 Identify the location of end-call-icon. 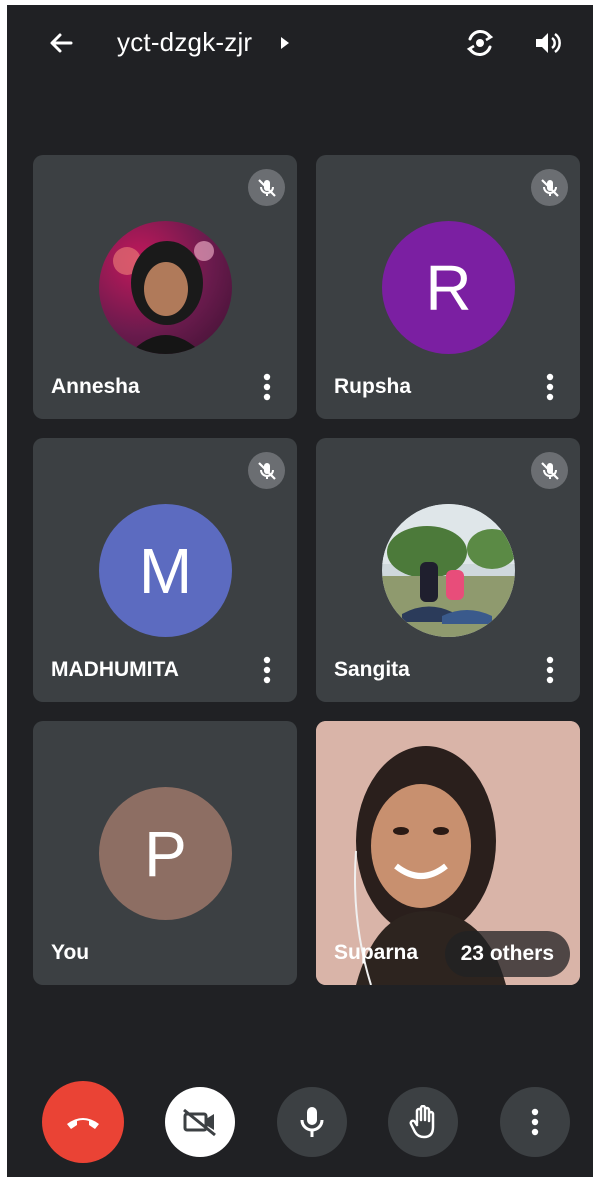
(83, 1123).